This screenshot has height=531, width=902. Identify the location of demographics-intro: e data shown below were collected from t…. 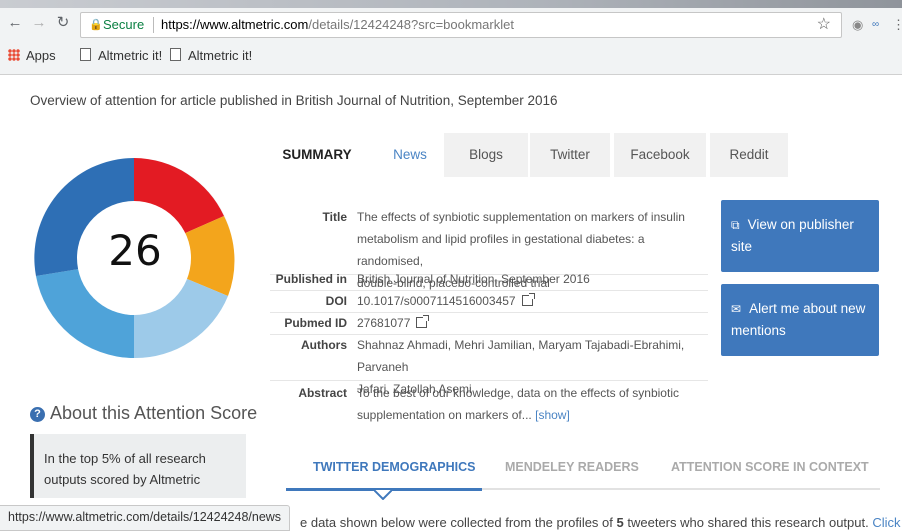
(600, 522).